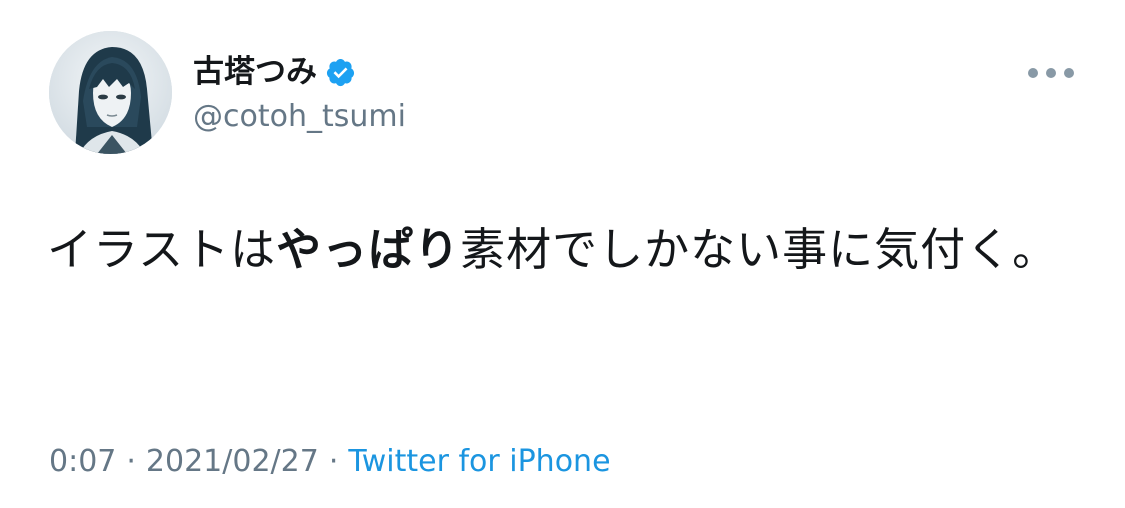 The height and width of the screenshot is (508, 1125). I want to click on avatar-illustration-icon, so click(110, 92).